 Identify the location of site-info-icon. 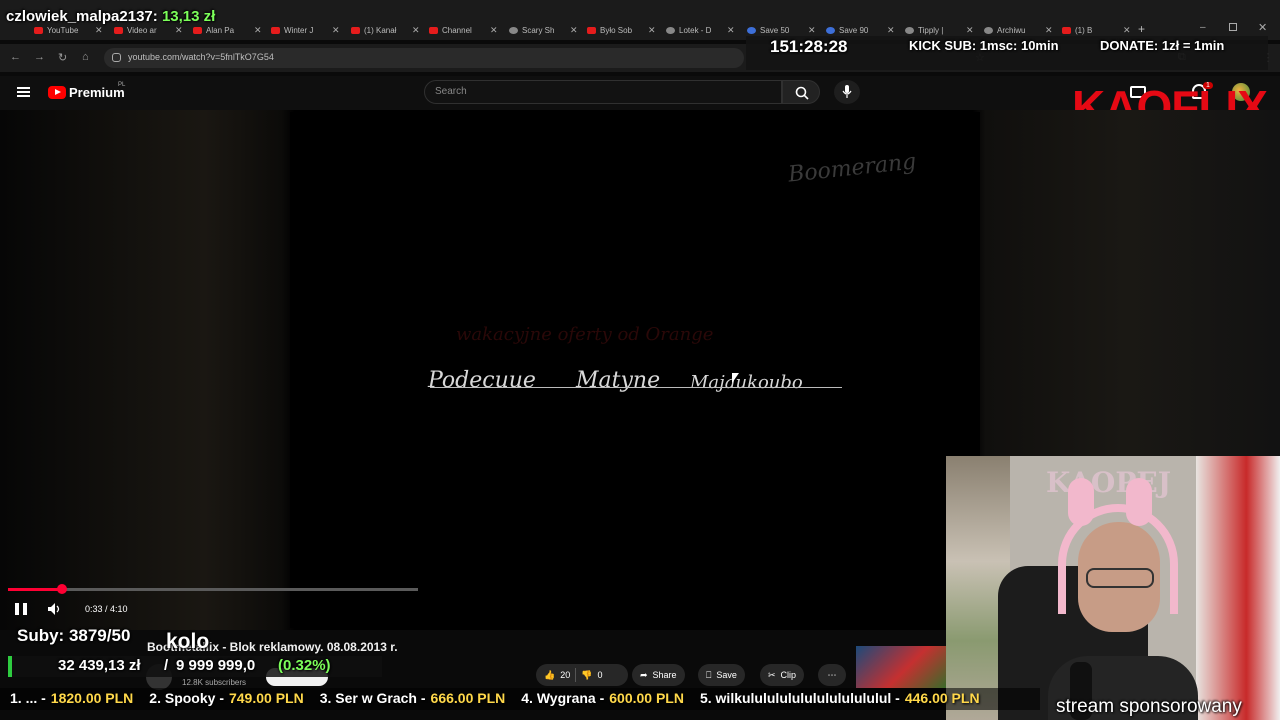
(116, 57).